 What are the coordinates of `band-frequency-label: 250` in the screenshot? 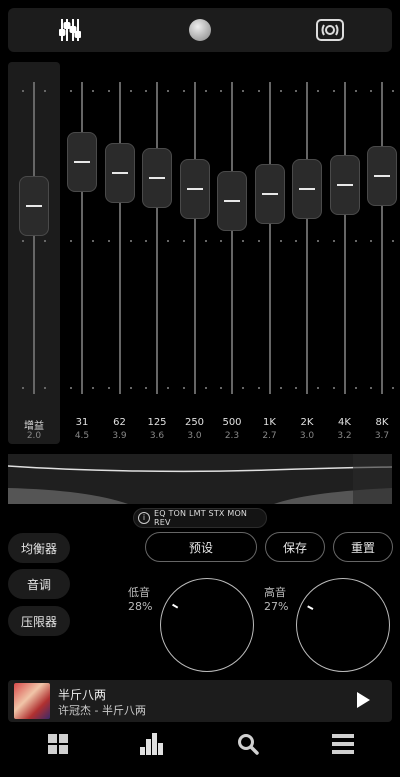 It's located at (194, 422).